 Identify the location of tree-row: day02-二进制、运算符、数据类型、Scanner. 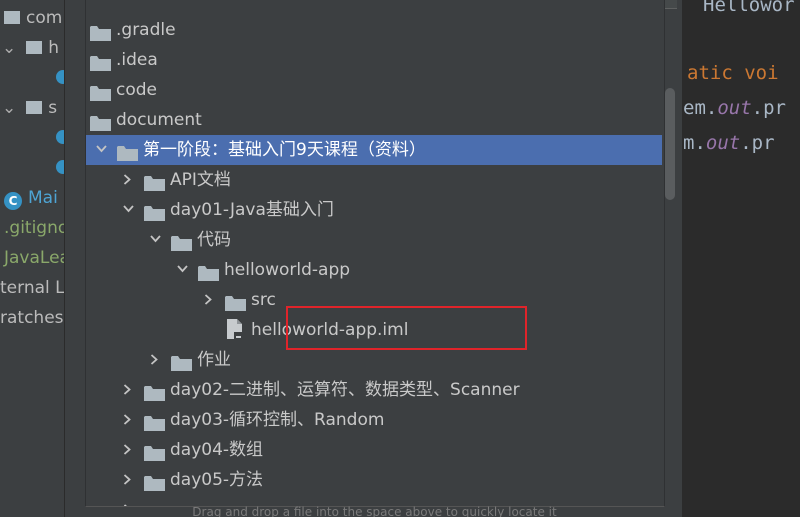
(374, 390).